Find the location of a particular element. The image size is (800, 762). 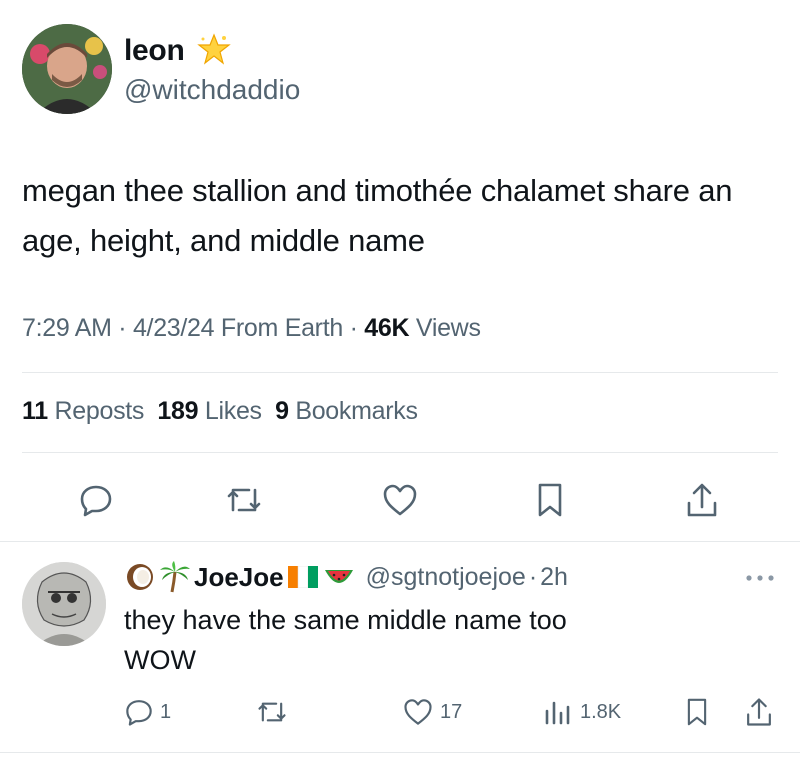

reposts-label: Reposts is located at coordinates (99, 411).